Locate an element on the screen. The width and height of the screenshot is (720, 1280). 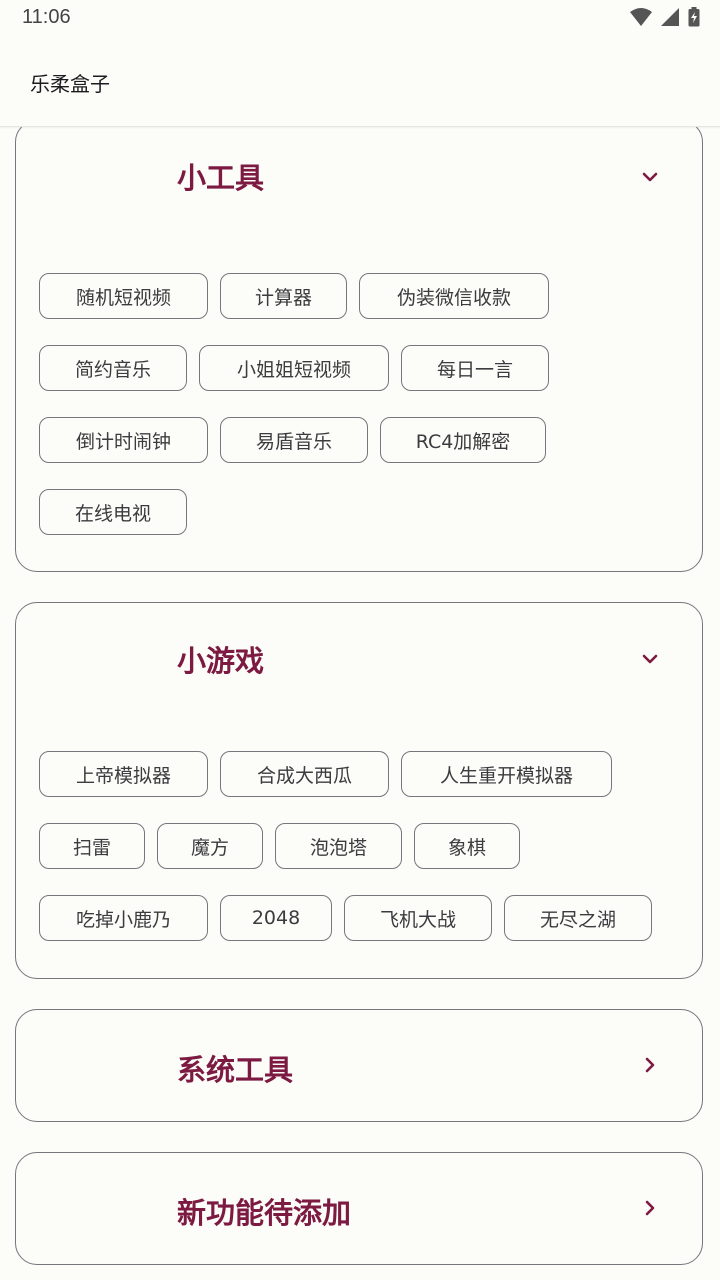
chip-online-tv: 在线电视 is located at coordinates (113, 512).